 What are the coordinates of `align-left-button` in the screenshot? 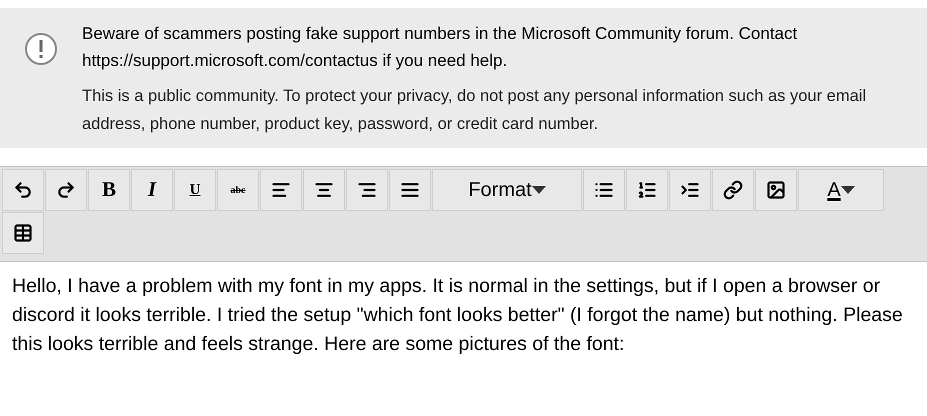 It's located at (281, 190).